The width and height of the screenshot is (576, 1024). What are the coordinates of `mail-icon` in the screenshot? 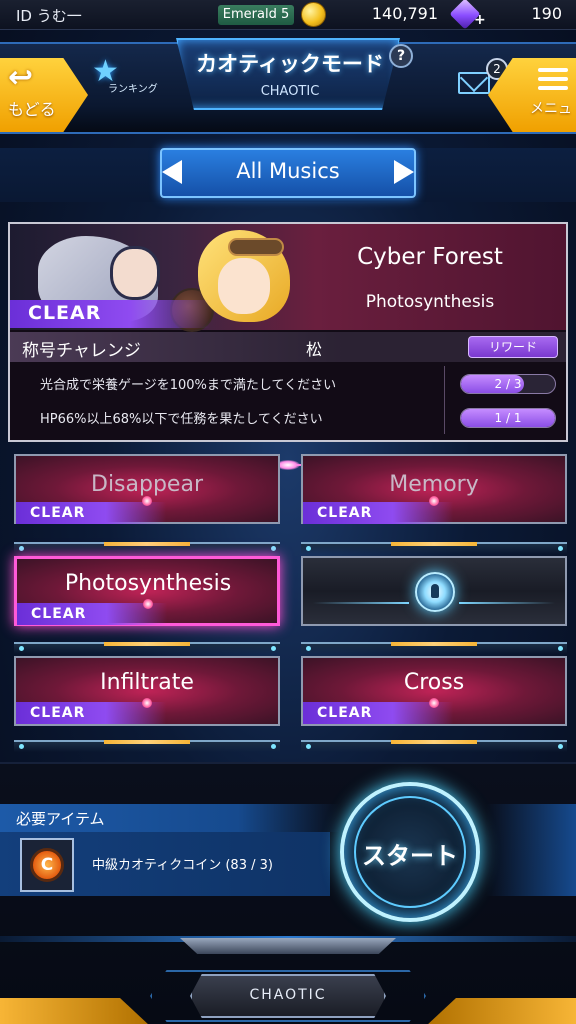 It's located at (474, 83).